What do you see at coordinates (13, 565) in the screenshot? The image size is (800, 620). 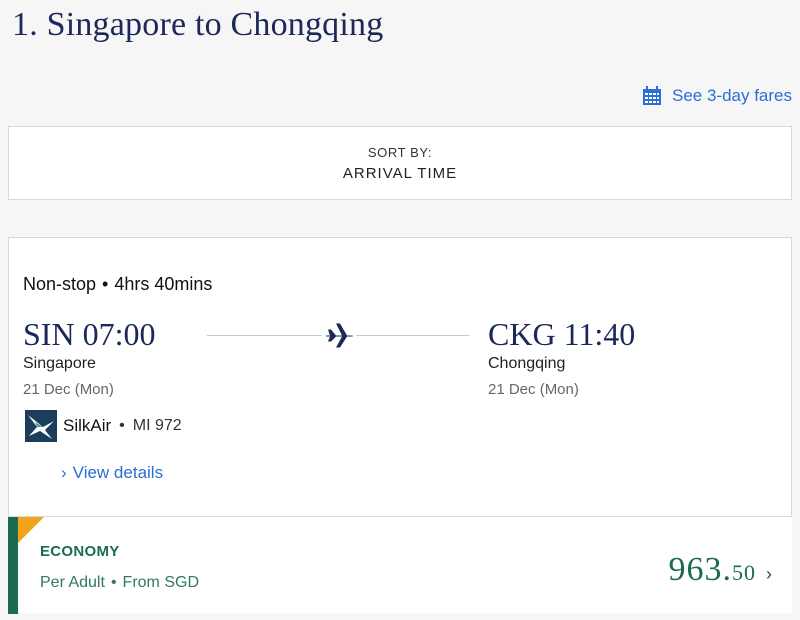 I see `fare-accent-bar` at bounding box center [13, 565].